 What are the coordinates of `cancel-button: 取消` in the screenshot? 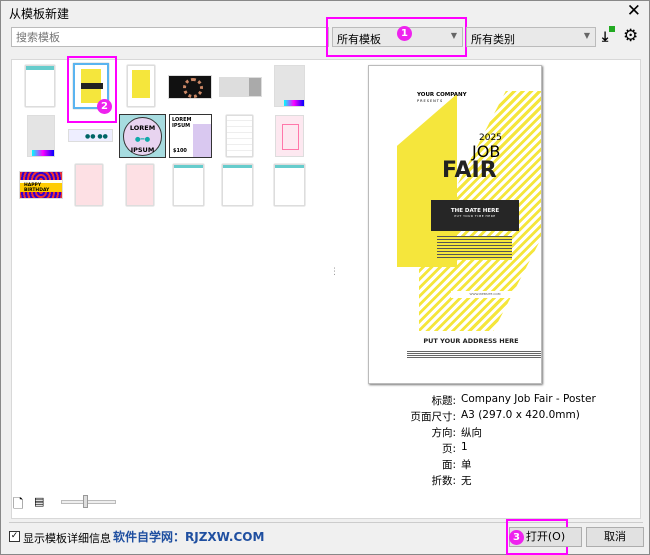 It's located at (615, 537).